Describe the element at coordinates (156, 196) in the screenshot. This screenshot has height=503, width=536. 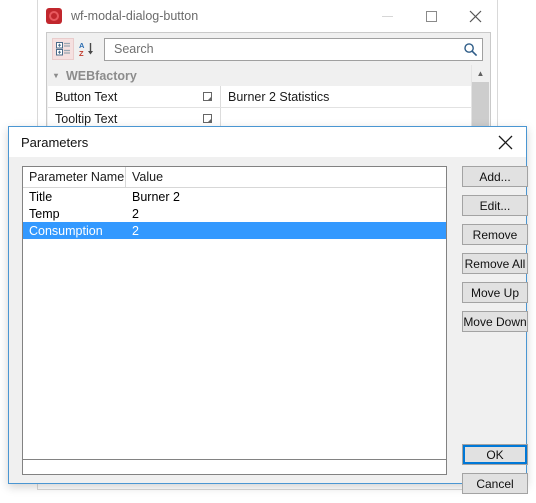
I see `cell-value: Burner 2` at that location.